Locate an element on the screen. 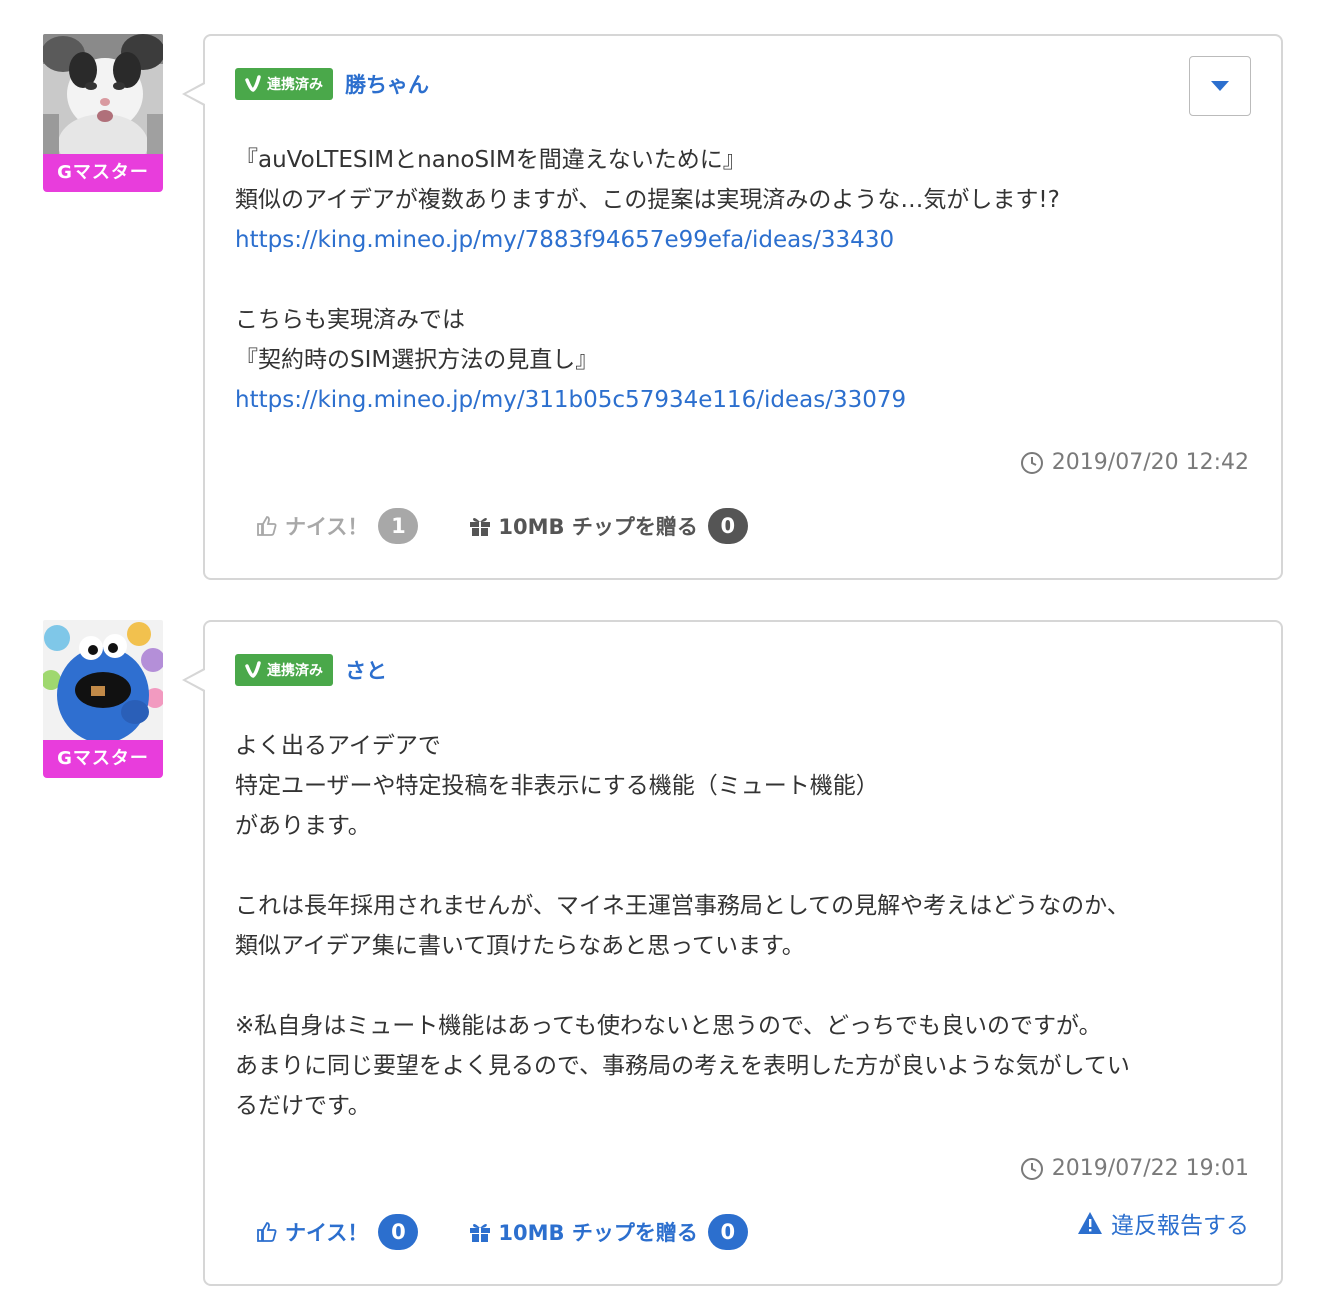 The image size is (1326, 1306). timestamp: 2019/07/22 19:01 is located at coordinates (1134, 1168).